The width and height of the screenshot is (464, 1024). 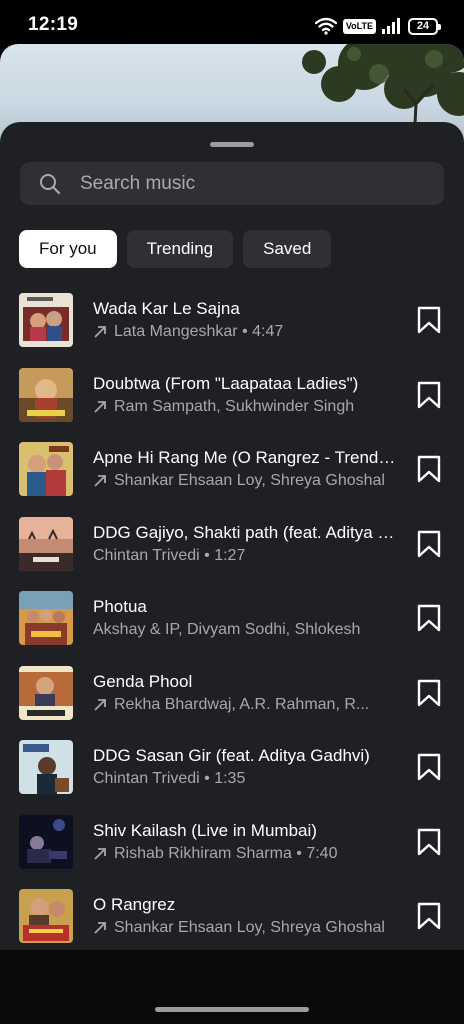 I want to click on song-subtitle: Akshay & IP, Divyam Sodhi, Shlokesh, so click(x=245, y=630).